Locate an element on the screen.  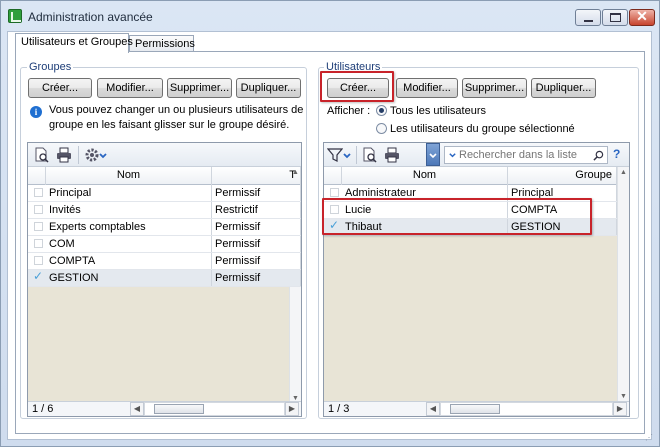
table-row: COMPTA Permissif is located at coordinates (164, 261).